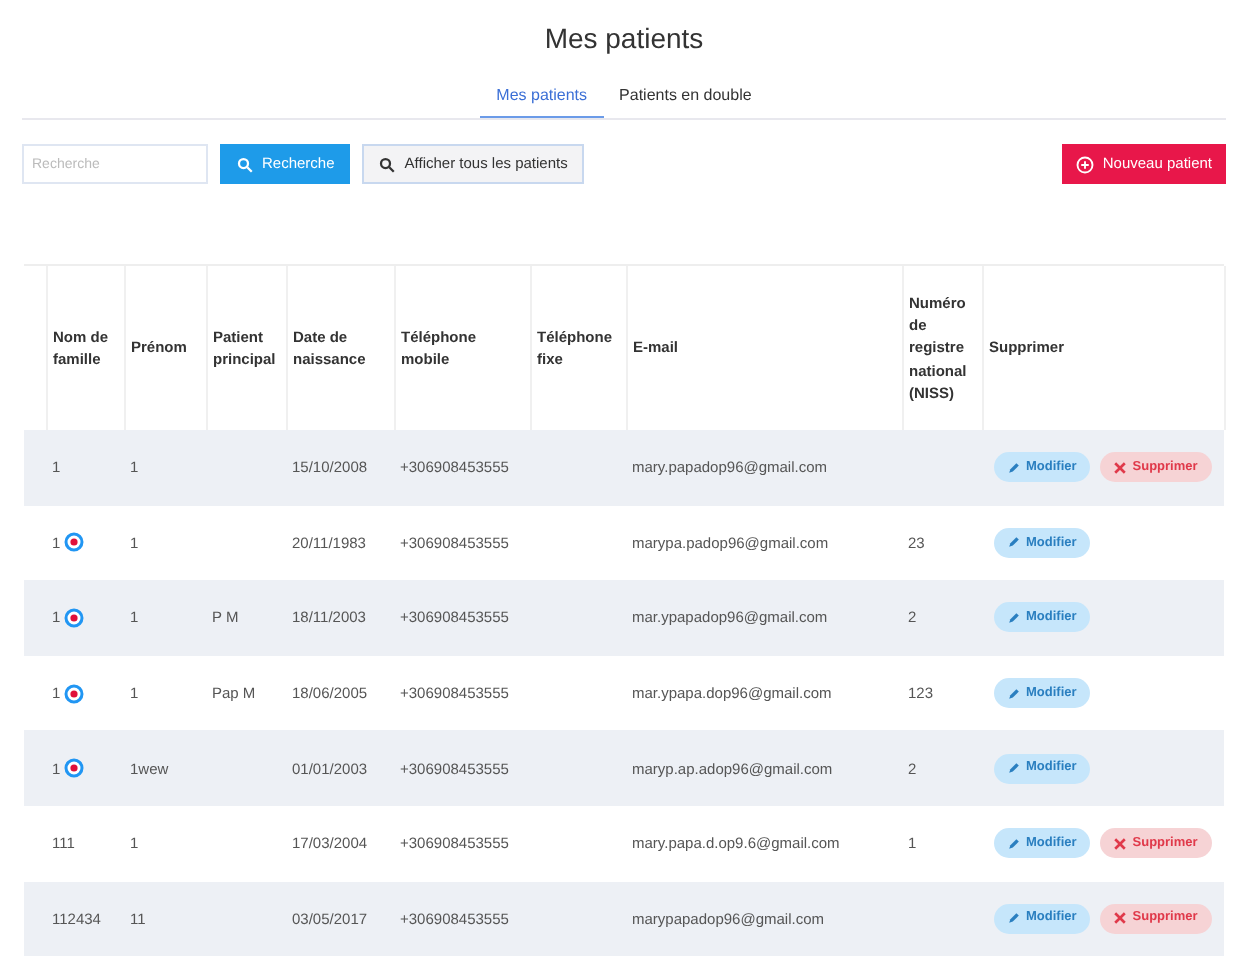 The width and height of the screenshot is (1248, 968). What do you see at coordinates (1085, 164) in the screenshot?
I see `plus-circle-icon` at bounding box center [1085, 164].